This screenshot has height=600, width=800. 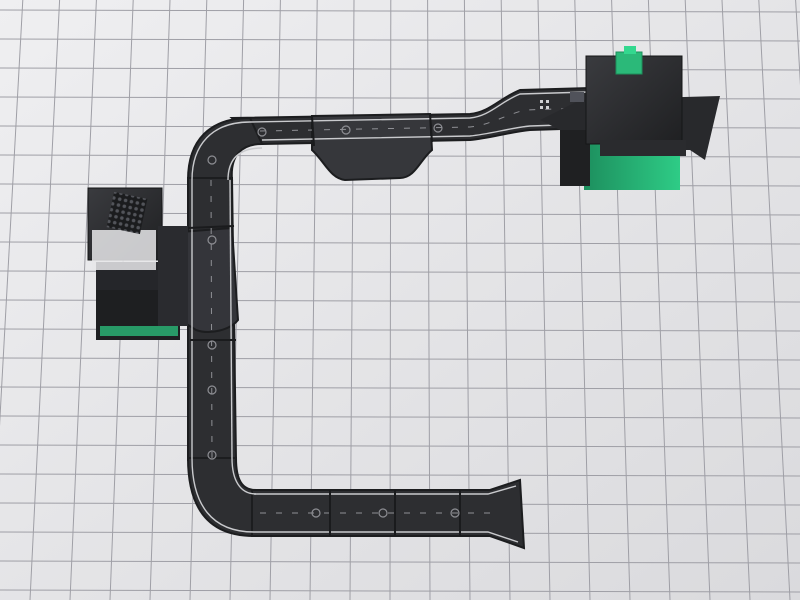 I want to click on left-building-green-trim, so click(x=139, y=331).